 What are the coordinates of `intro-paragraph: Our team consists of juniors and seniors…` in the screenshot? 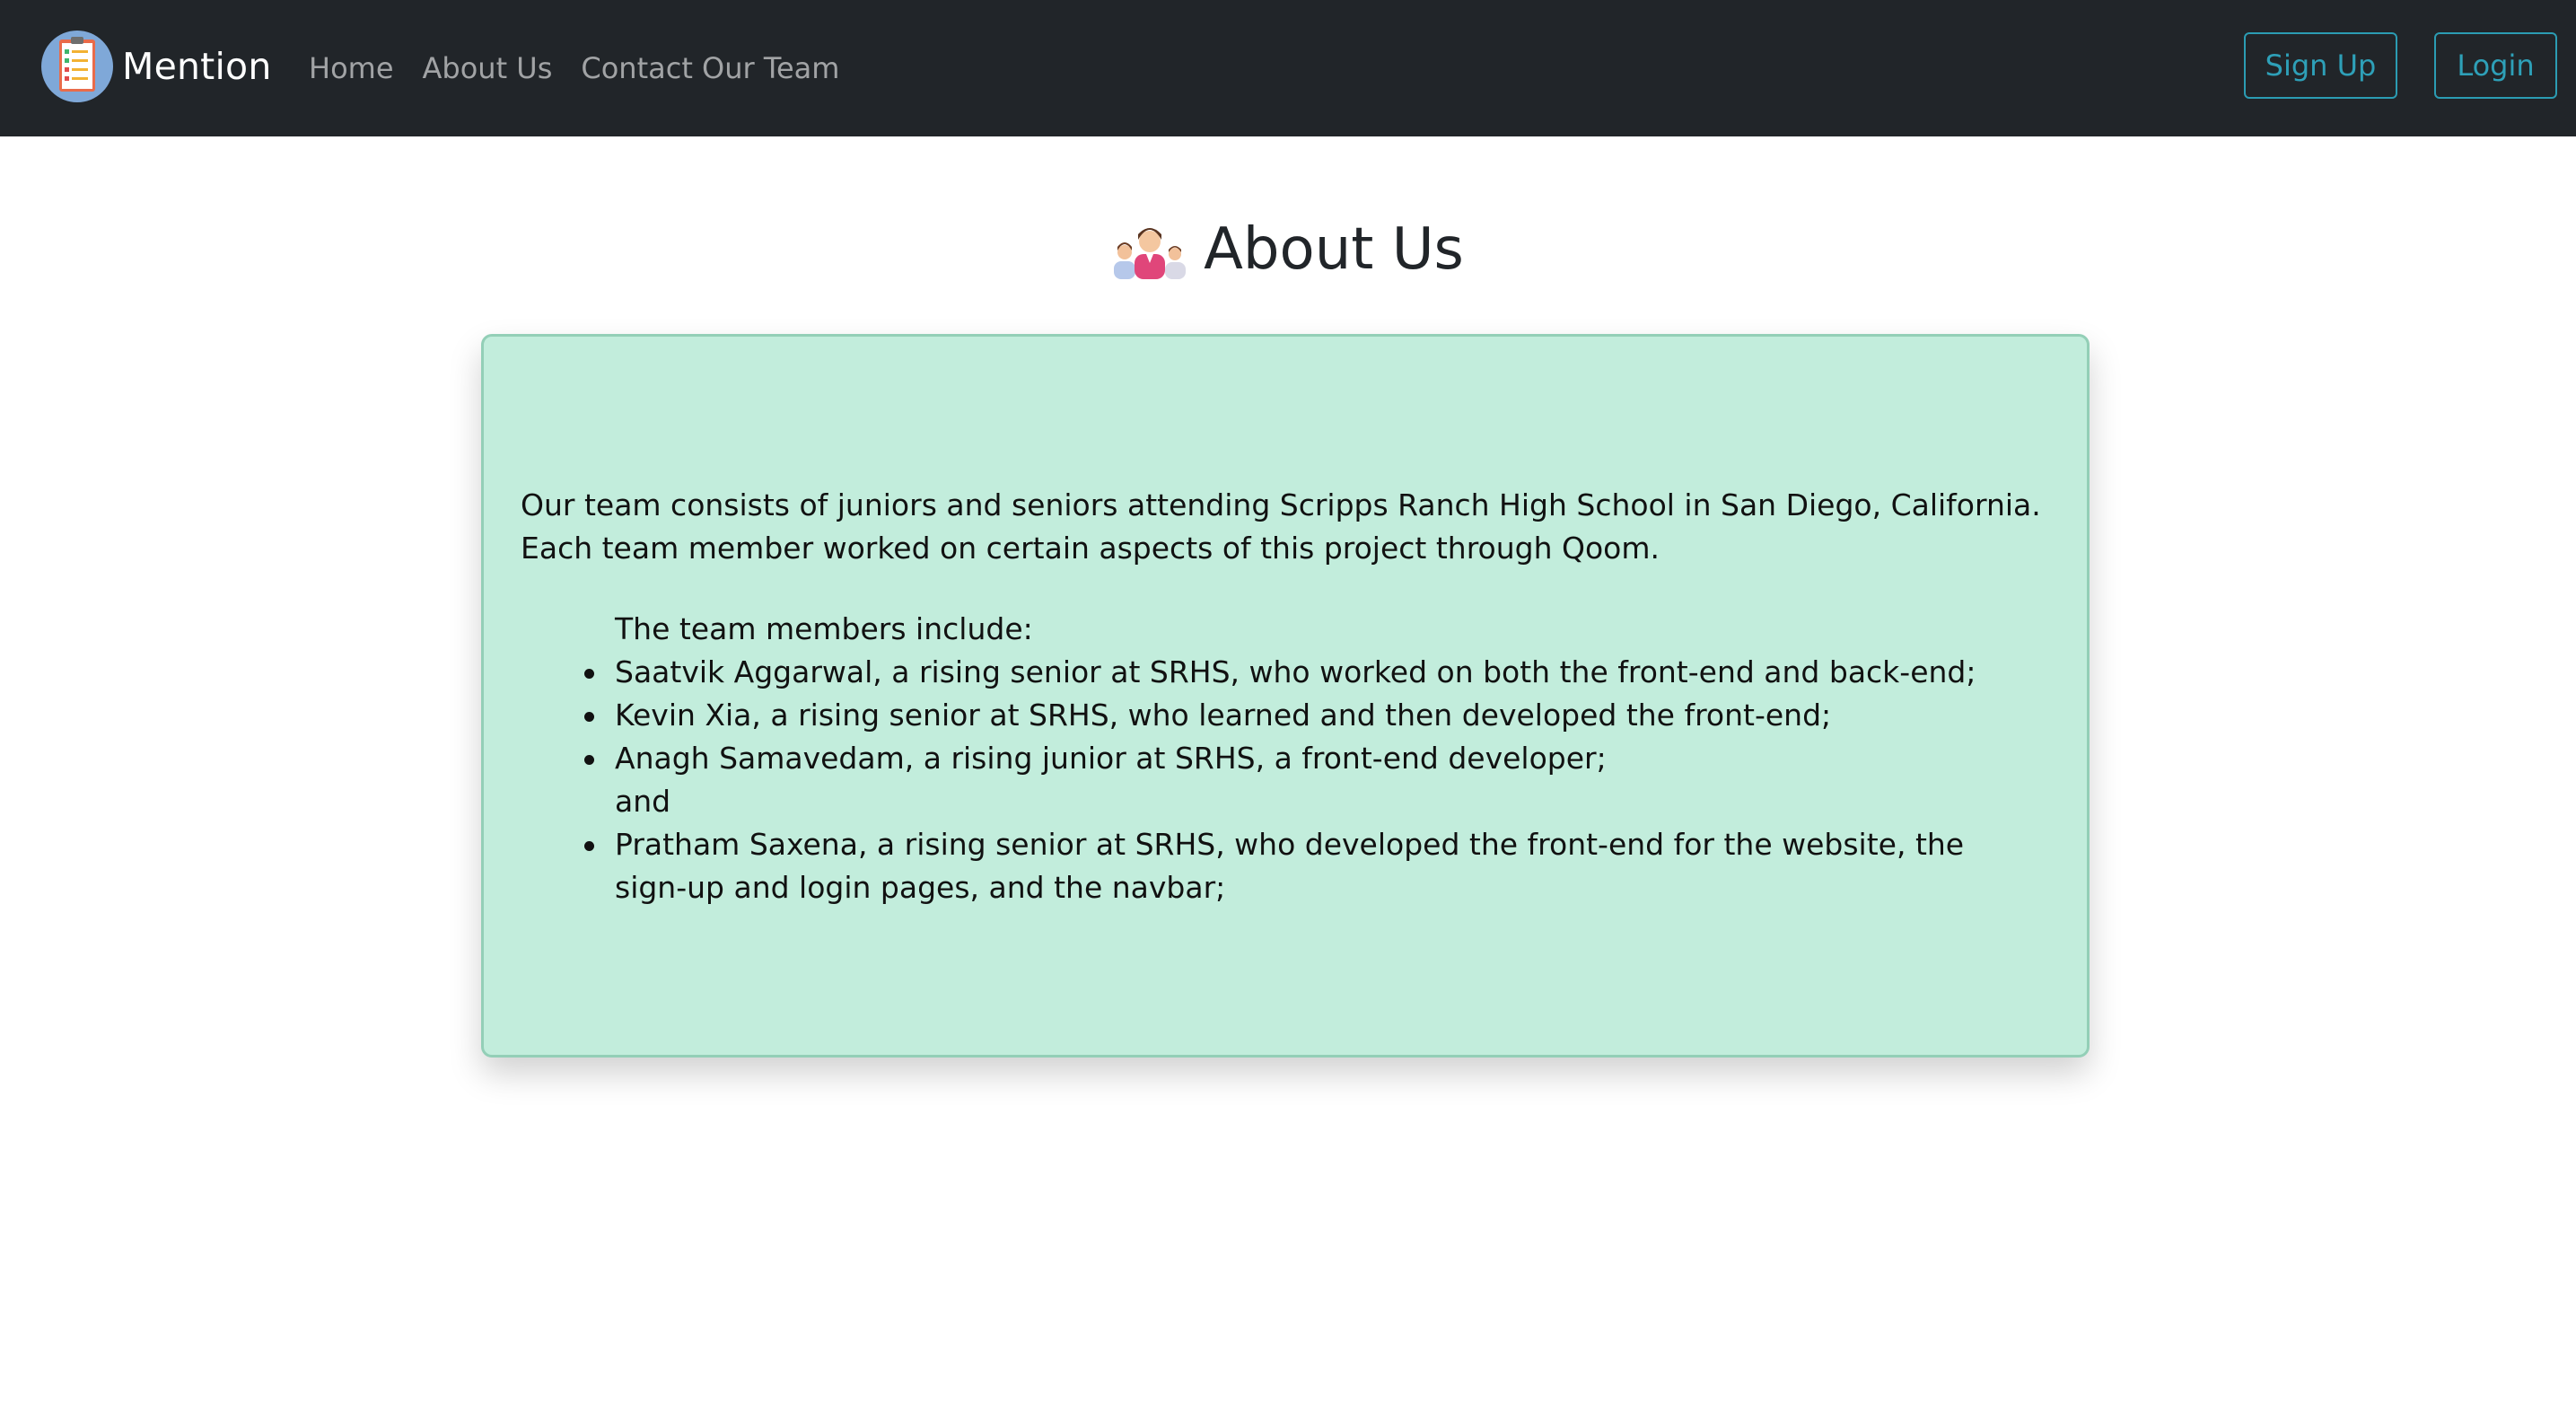 It's located at (1281, 526).